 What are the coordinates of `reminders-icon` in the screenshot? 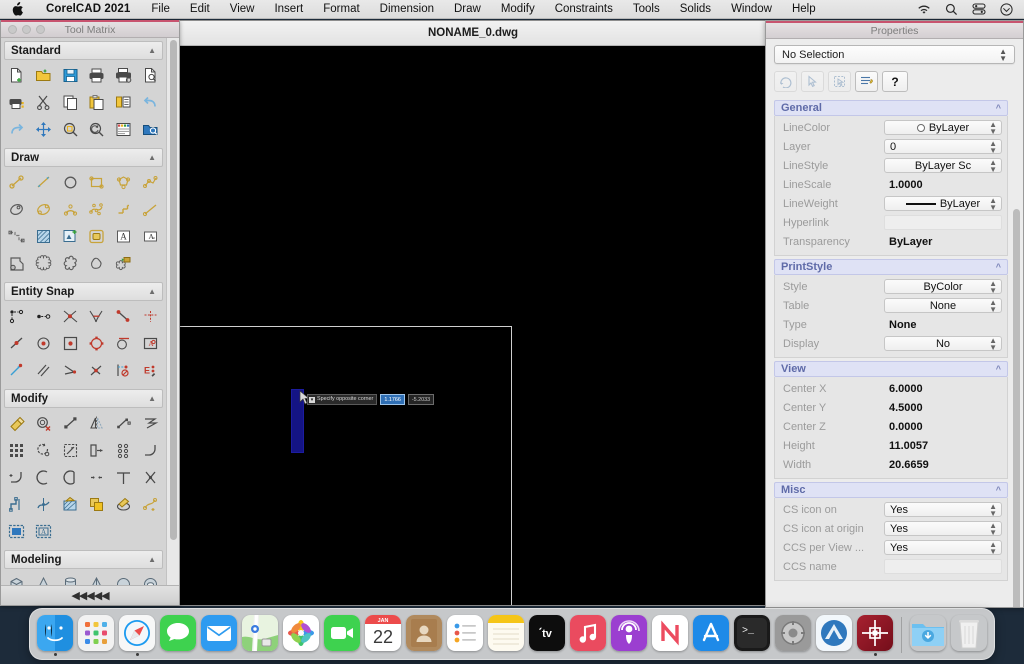 It's located at (465, 633).